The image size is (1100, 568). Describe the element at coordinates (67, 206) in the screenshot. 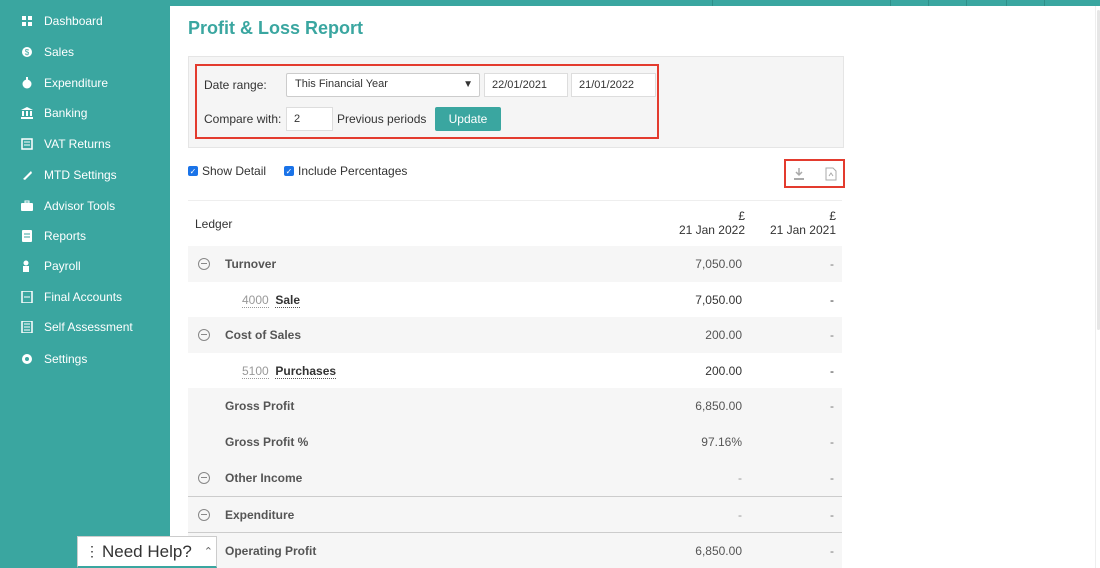

I see `sidebar-item-advisor-tools: Advisor Tools` at that location.